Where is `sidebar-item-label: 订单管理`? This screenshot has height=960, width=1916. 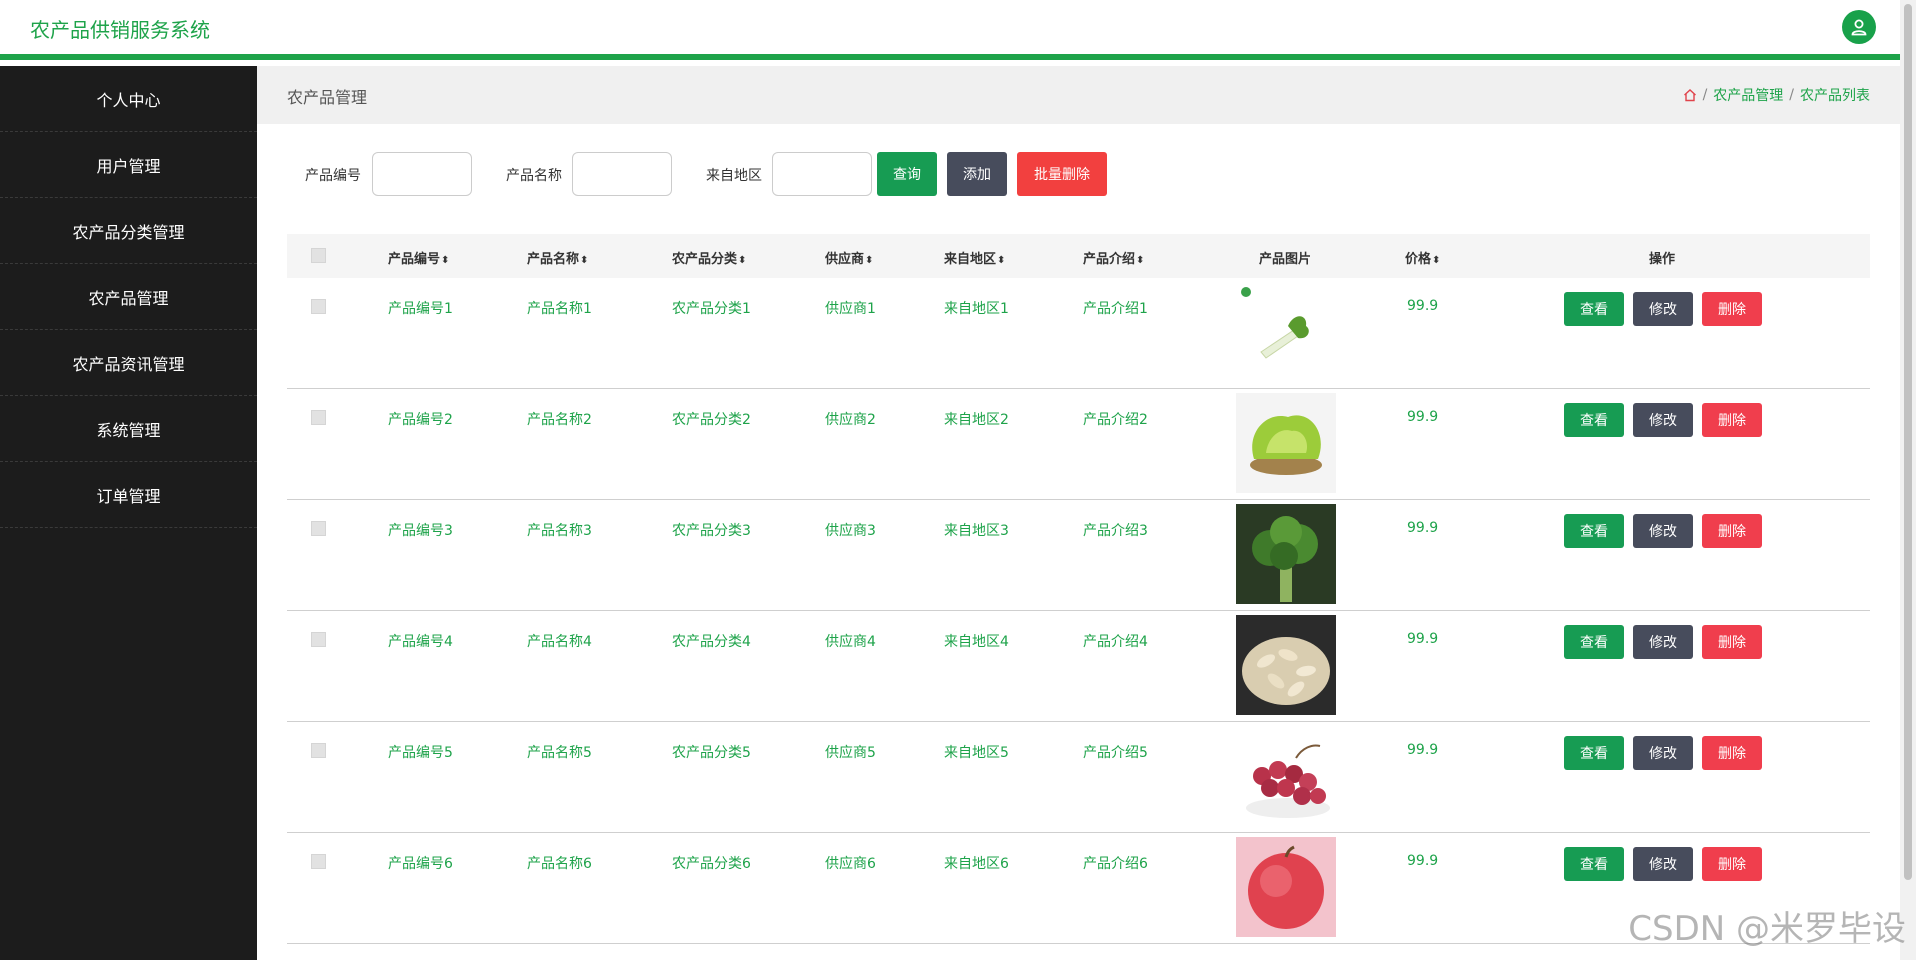
sidebar-item-label: 订单管理 is located at coordinates (128, 496).